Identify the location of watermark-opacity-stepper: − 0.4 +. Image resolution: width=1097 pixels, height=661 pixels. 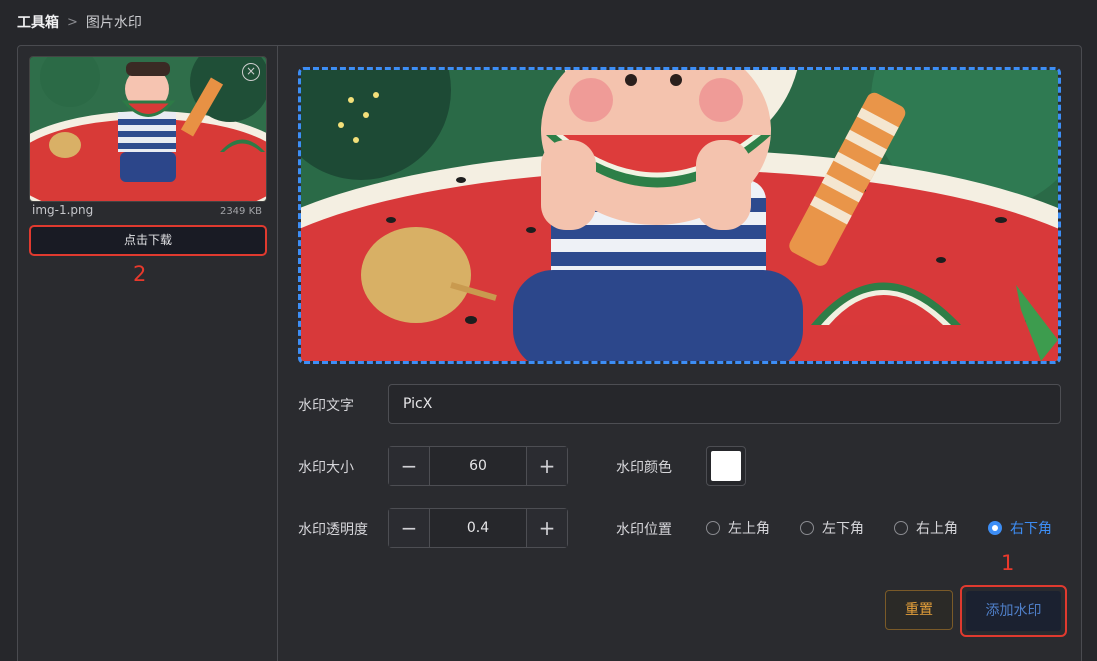
(478, 528).